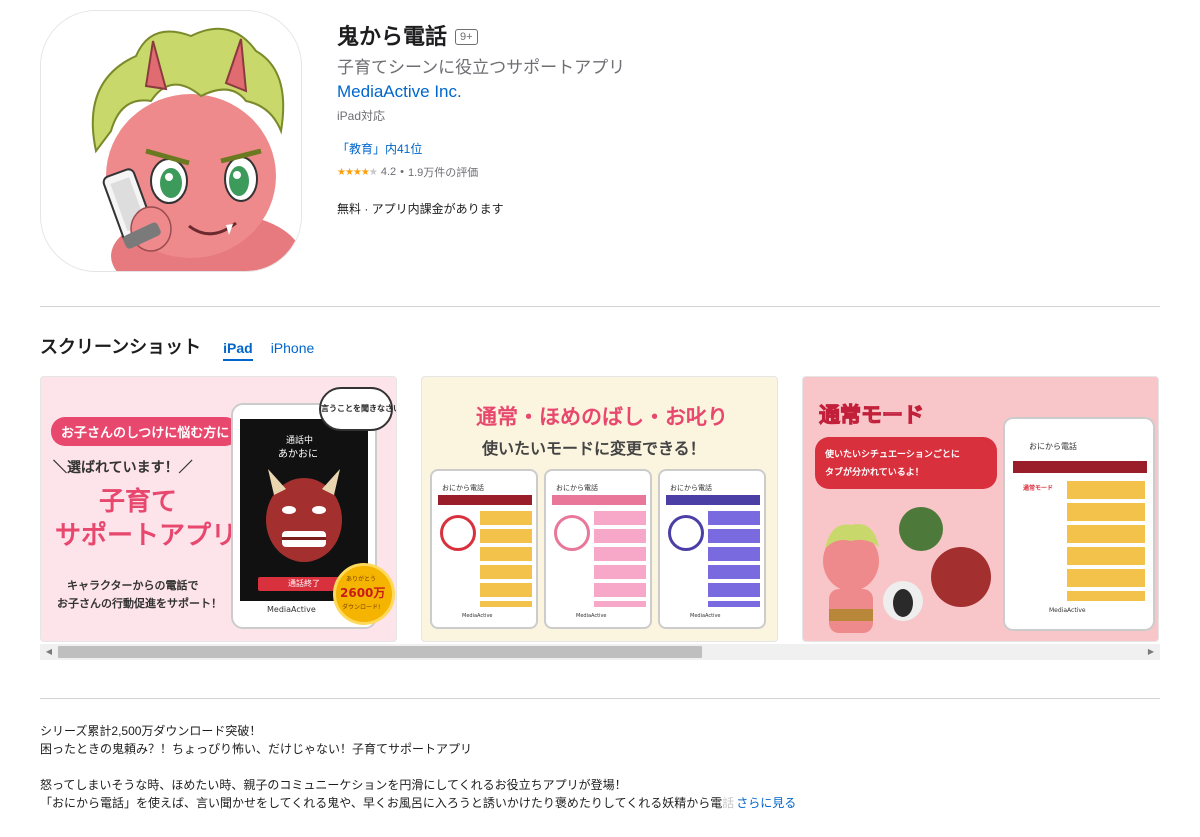 Image resolution: width=1200 pixels, height=837 pixels. I want to click on shot1-badge: お子さんのしつけに悩む方に, so click(145, 431).